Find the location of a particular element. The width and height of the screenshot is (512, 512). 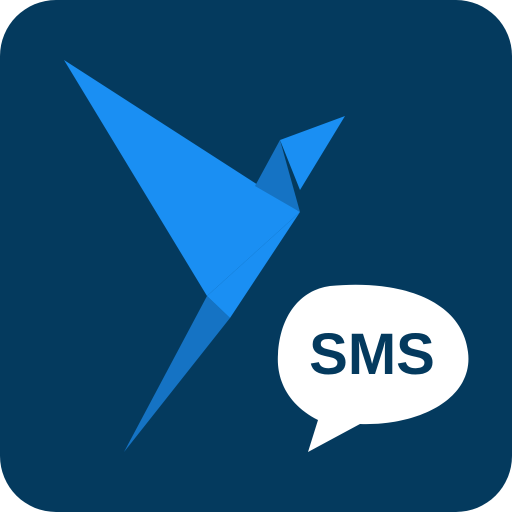

speech-bubble-icon: SMS is located at coordinates (373, 368).